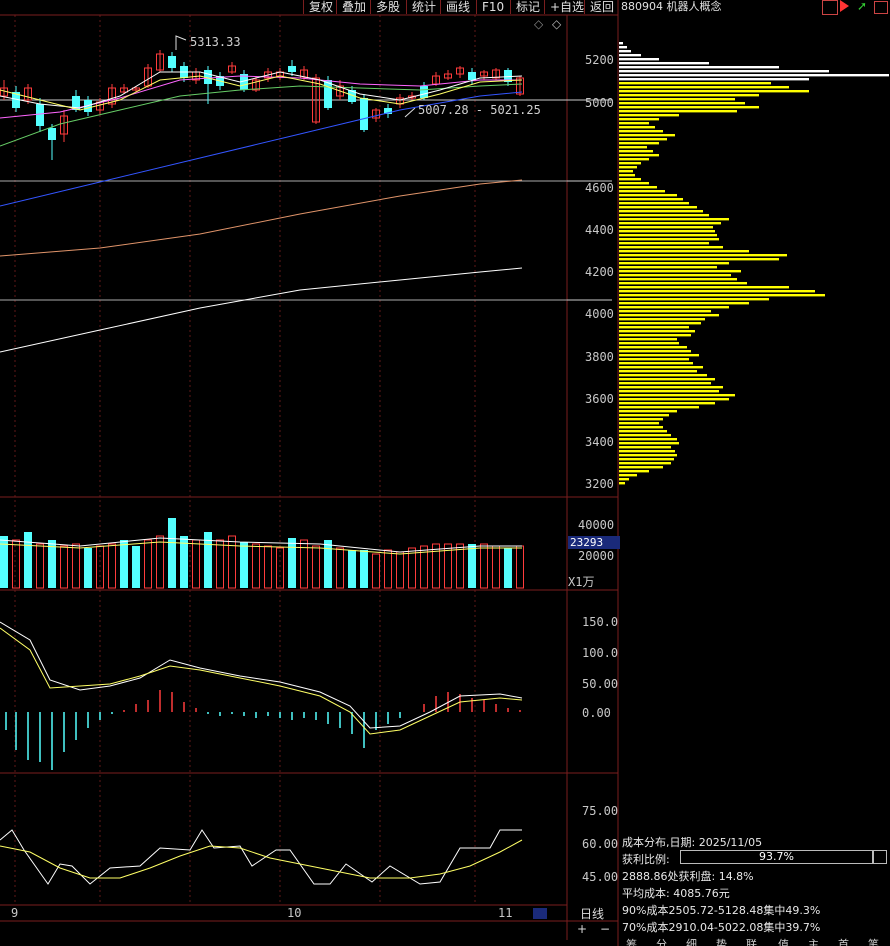 The image size is (890, 946). What do you see at coordinates (691, 941) in the screenshot?
I see `bottom-tab-xi: 细` at bounding box center [691, 941].